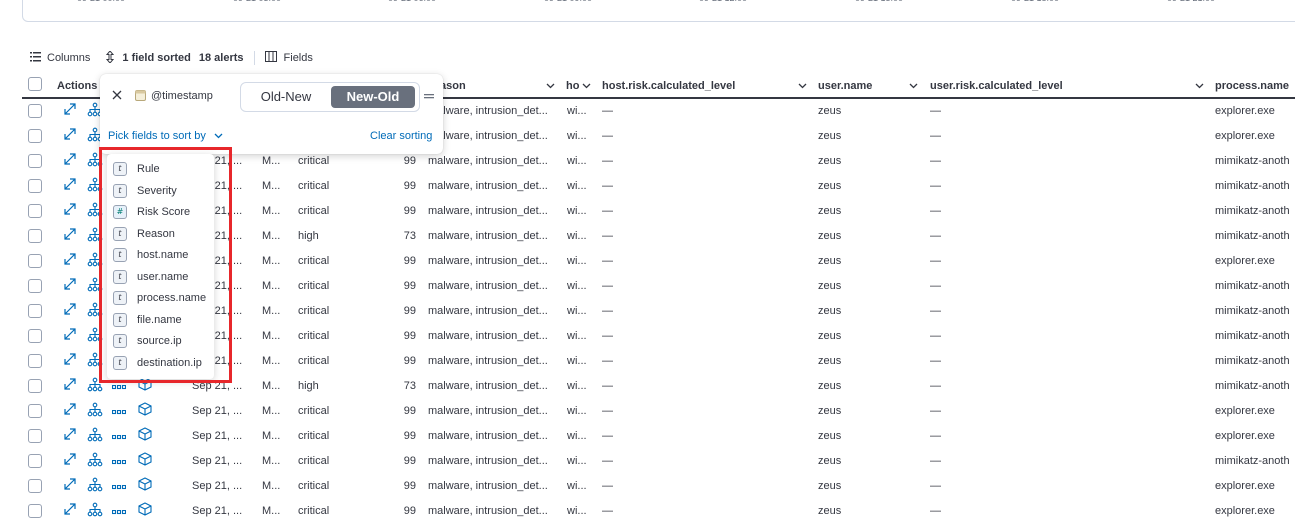  What do you see at coordinates (148, 57) in the screenshot?
I see `sort-fields-button: 1 field sorted` at bounding box center [148, 57].